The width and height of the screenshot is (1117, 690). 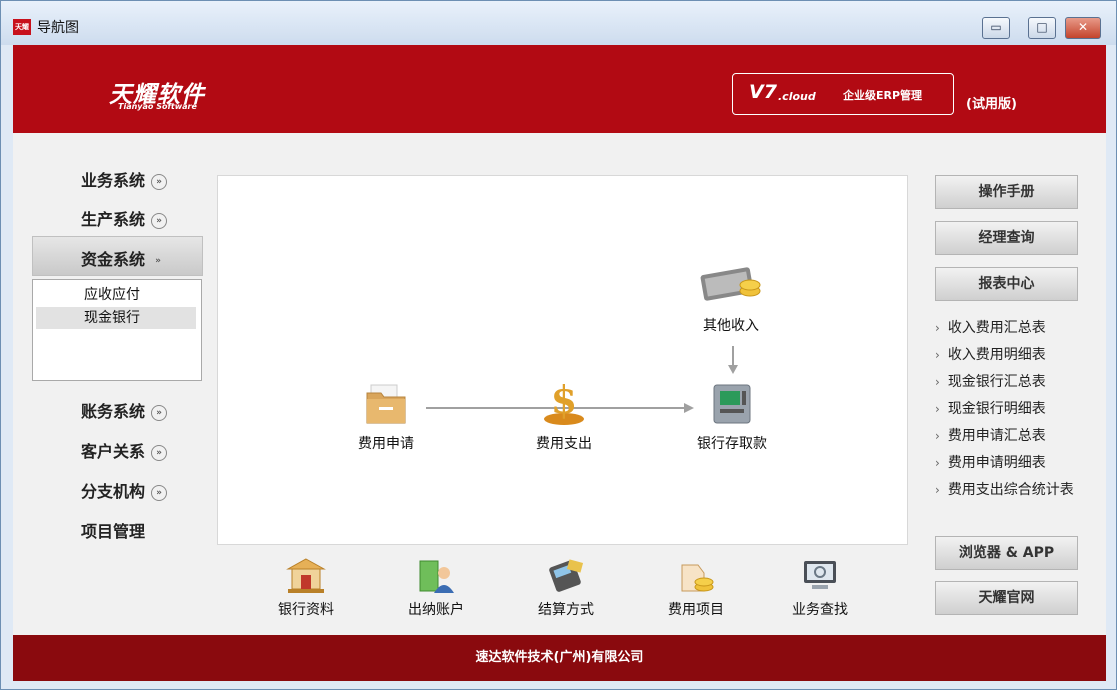 I want to click on report-link: › 现金银行明细表, so click(x=990, y=408).